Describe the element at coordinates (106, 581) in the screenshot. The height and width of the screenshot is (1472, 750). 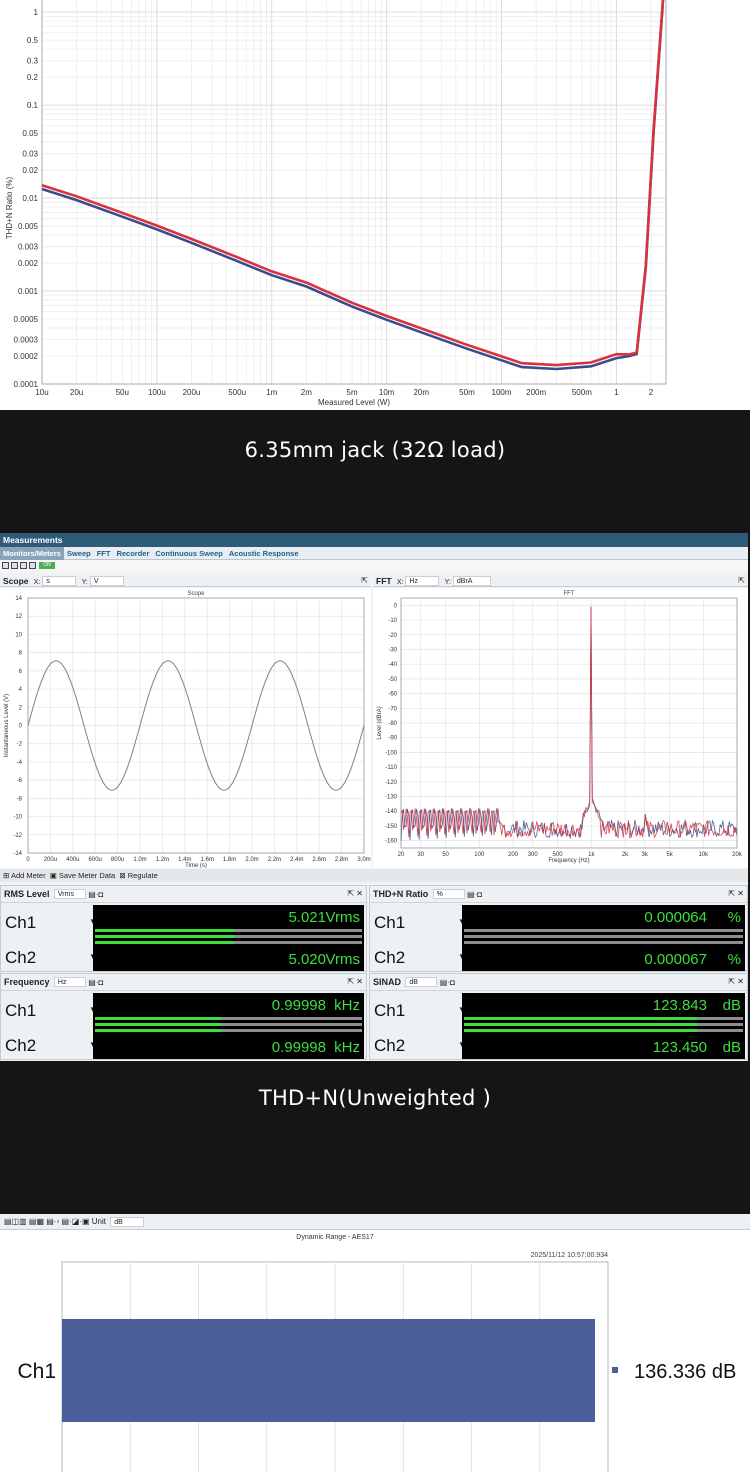
I see `scope-y-select: V` at that location.